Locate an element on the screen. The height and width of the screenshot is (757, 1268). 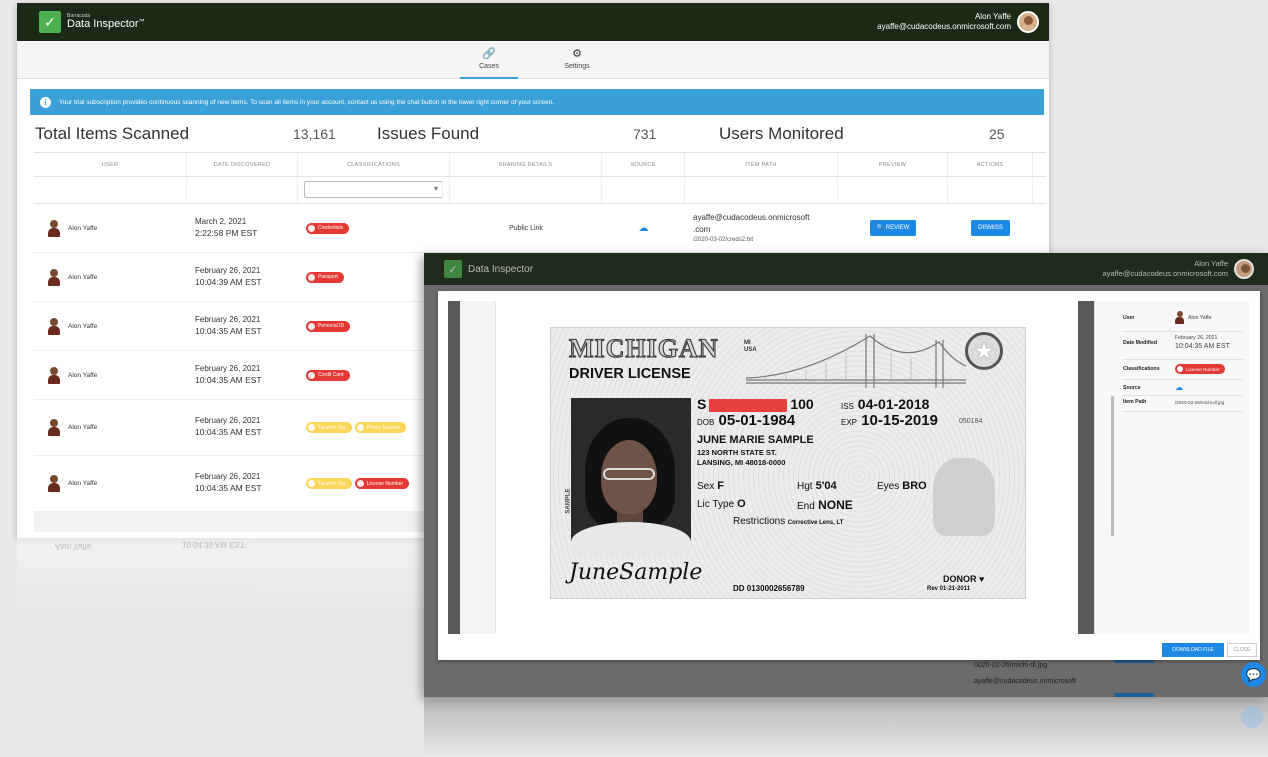
classification-pill: Credit Card is located at coordinates (328, 375).